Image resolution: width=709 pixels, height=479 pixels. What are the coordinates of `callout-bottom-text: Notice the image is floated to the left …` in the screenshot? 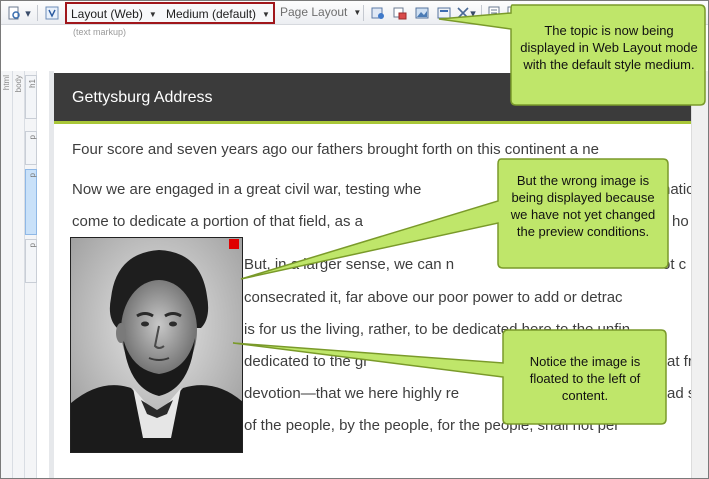 It's located at (585, 378).